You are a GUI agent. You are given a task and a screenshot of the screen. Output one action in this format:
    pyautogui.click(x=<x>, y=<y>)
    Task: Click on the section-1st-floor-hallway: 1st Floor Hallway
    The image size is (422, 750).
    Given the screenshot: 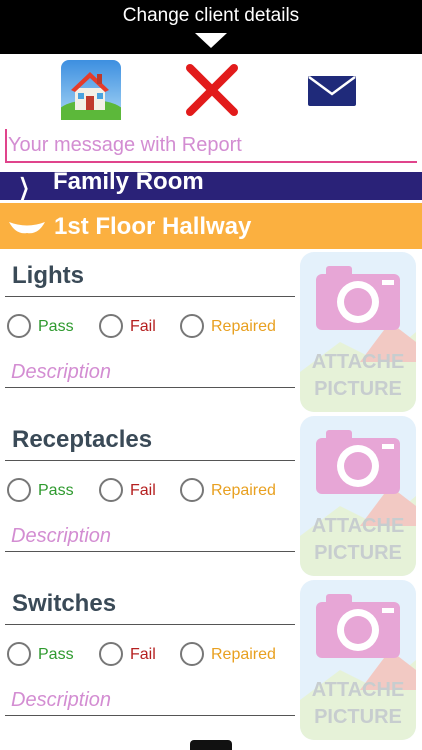 What is the action you would take?
    pyautogui.click(x=211, y=226)
    